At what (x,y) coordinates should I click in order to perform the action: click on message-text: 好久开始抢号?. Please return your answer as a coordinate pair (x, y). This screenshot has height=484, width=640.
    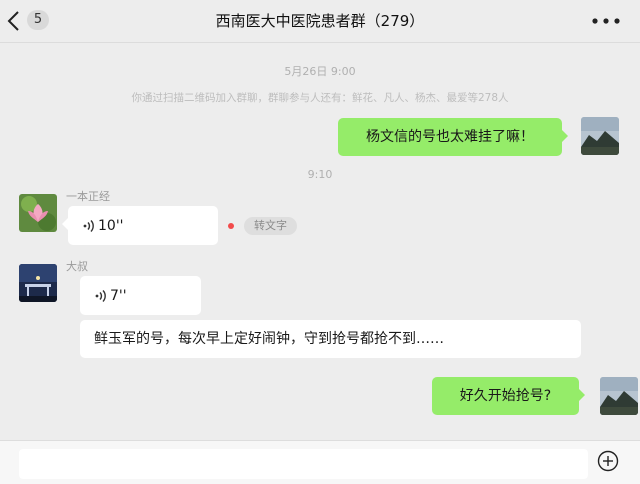
    Looking at the image, I should click on (505, 396).